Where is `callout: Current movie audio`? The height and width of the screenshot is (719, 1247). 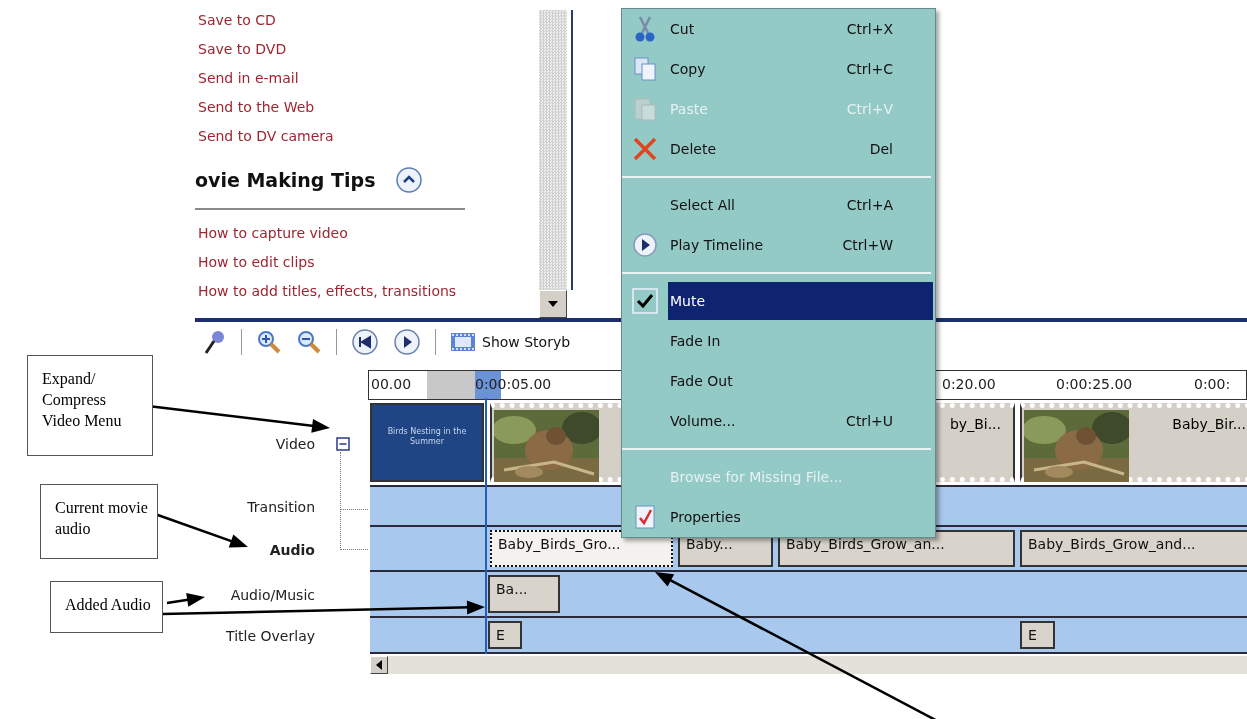
callout: Current movie audio is located at coordinates (99, 521).